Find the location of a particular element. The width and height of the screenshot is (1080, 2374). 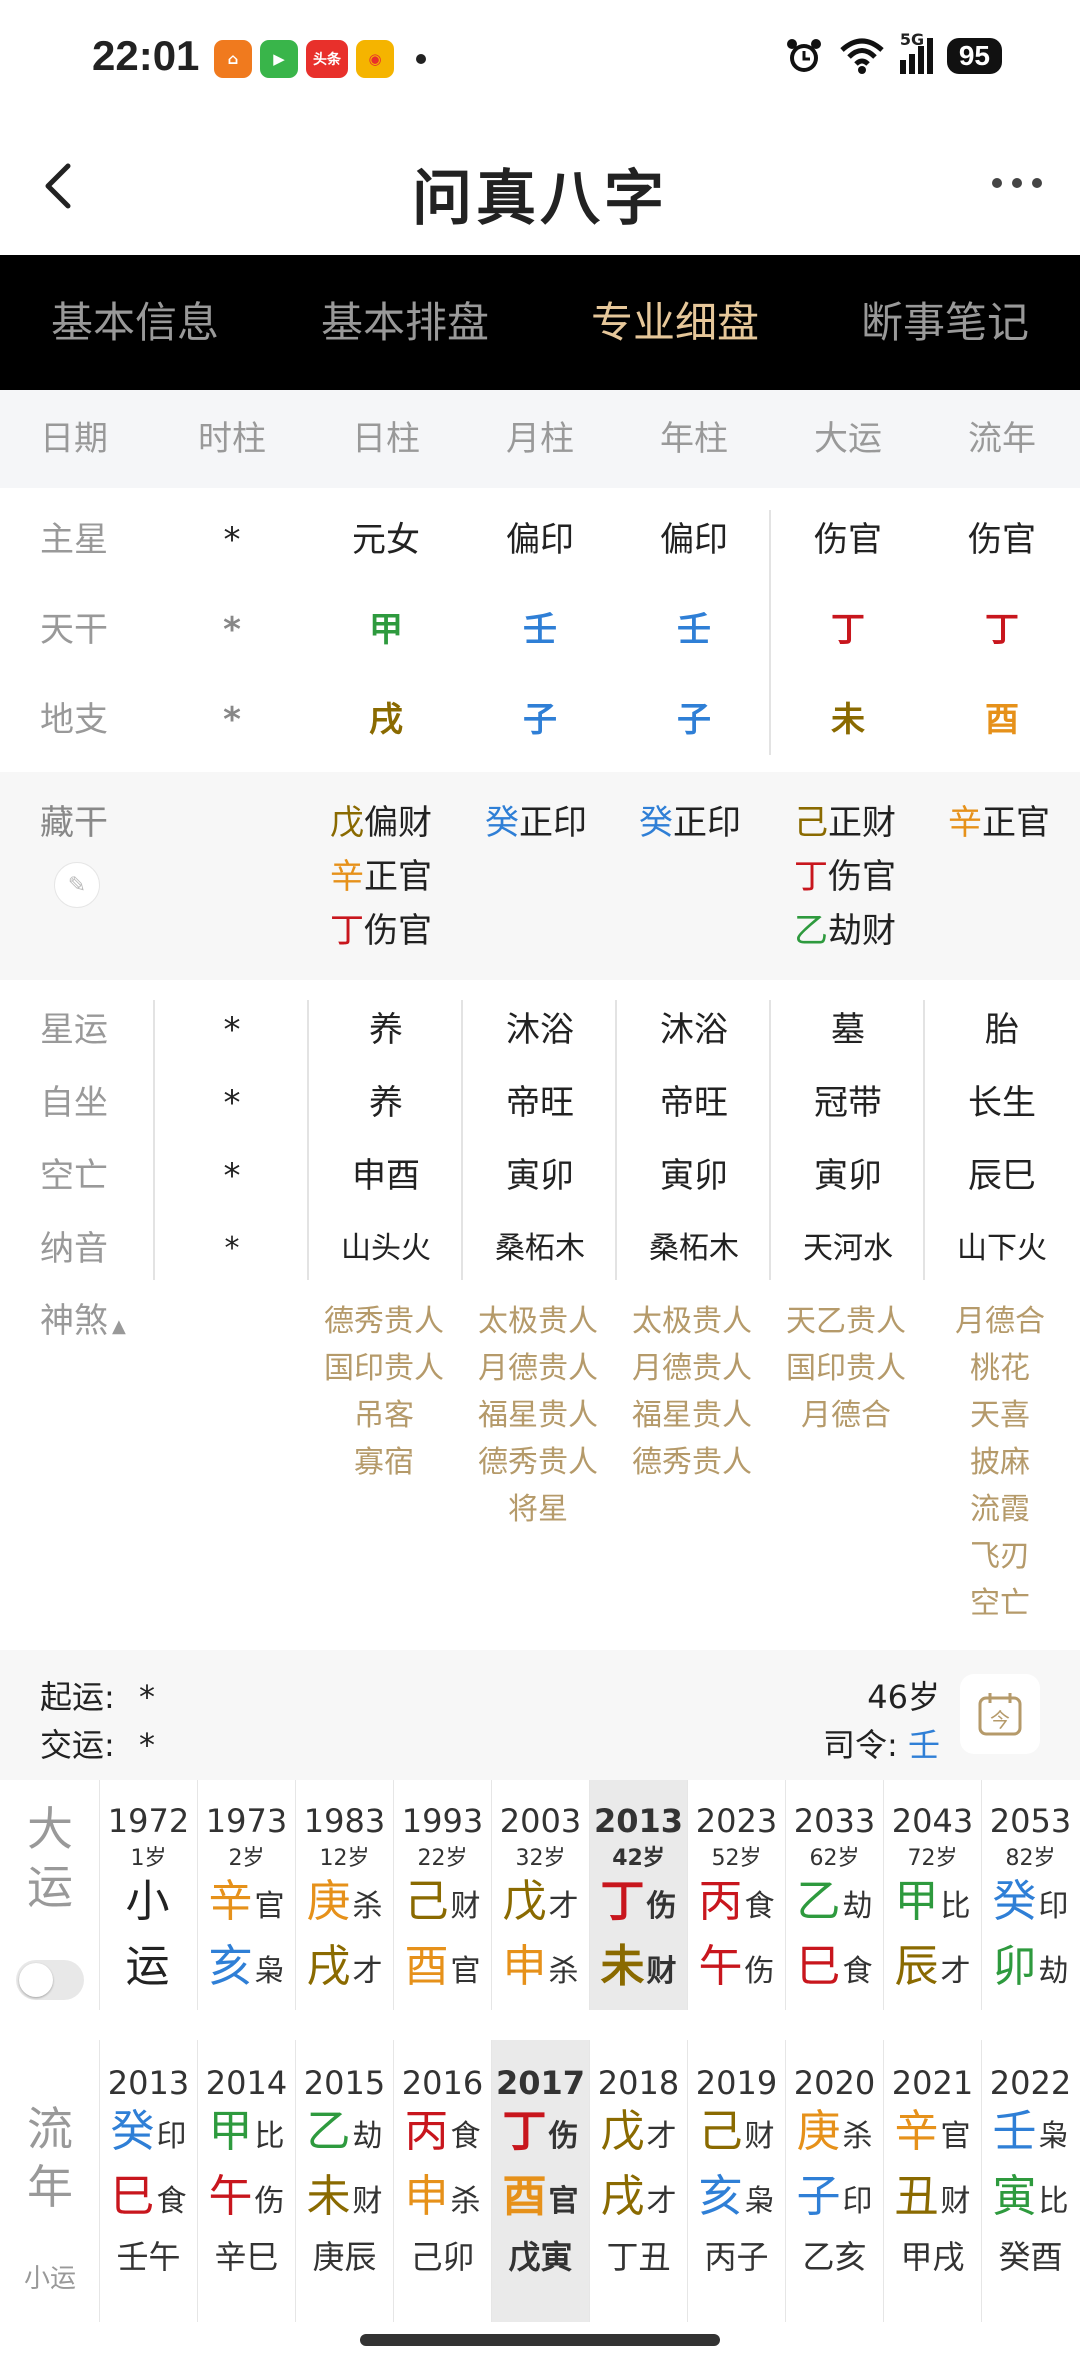

branch-row: 酉官 is located at coordinates (442, 1966).